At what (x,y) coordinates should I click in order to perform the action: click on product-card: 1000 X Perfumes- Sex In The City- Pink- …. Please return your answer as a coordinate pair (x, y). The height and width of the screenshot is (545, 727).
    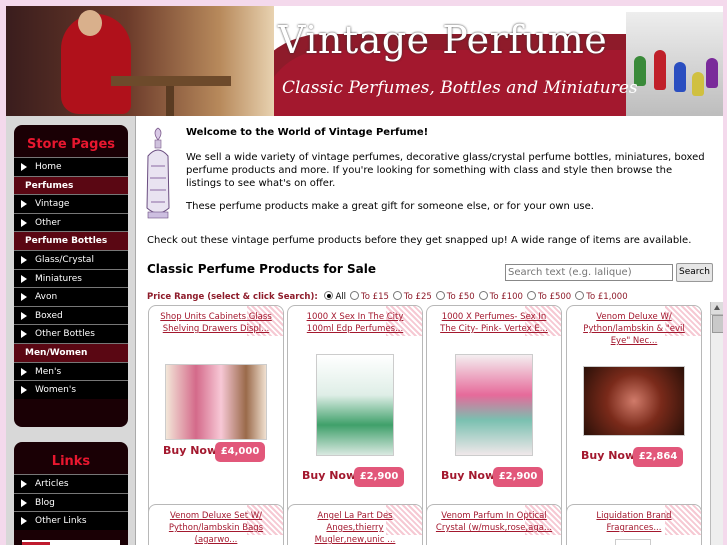
    Looking at the image, I should click on (494, 416).